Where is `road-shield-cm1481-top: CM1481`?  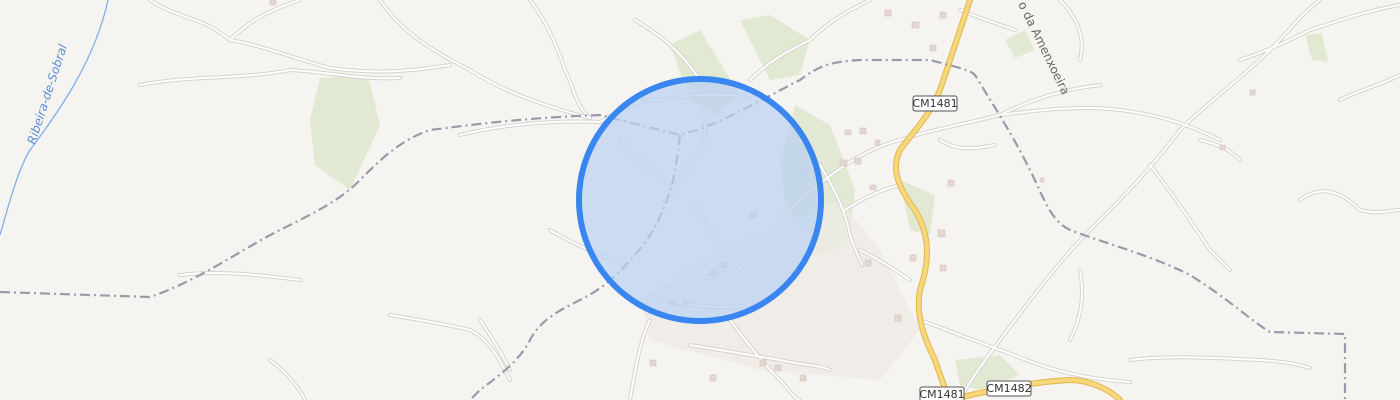
road-shield-cm1481-top: CM1481 is located at coordinates (935, 103).